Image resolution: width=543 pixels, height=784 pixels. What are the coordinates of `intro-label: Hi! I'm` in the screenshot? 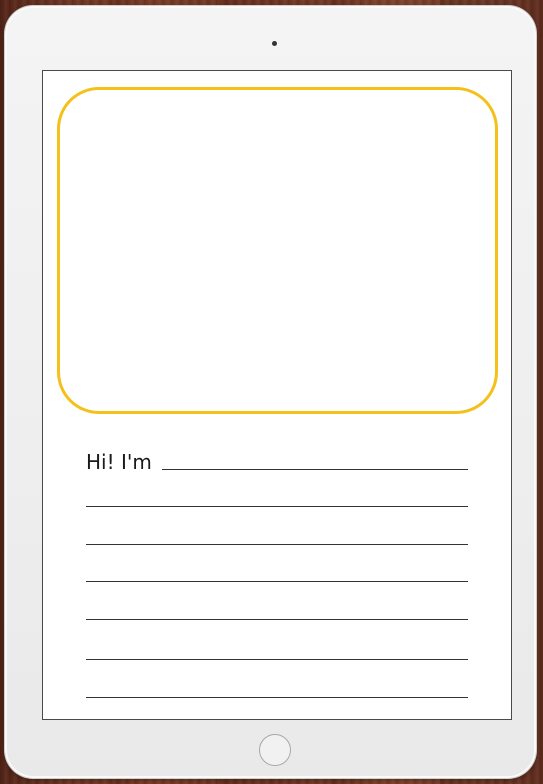 It's located at (119, 462).